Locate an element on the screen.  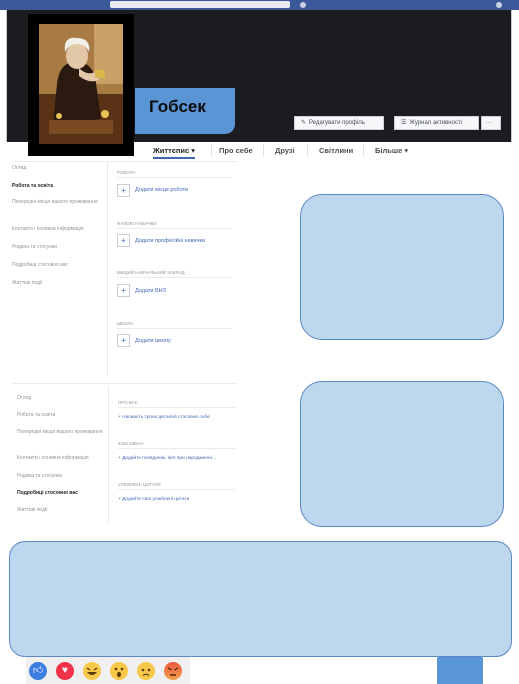
add-school-link: Додати школу is located at coordinates (153, 341).